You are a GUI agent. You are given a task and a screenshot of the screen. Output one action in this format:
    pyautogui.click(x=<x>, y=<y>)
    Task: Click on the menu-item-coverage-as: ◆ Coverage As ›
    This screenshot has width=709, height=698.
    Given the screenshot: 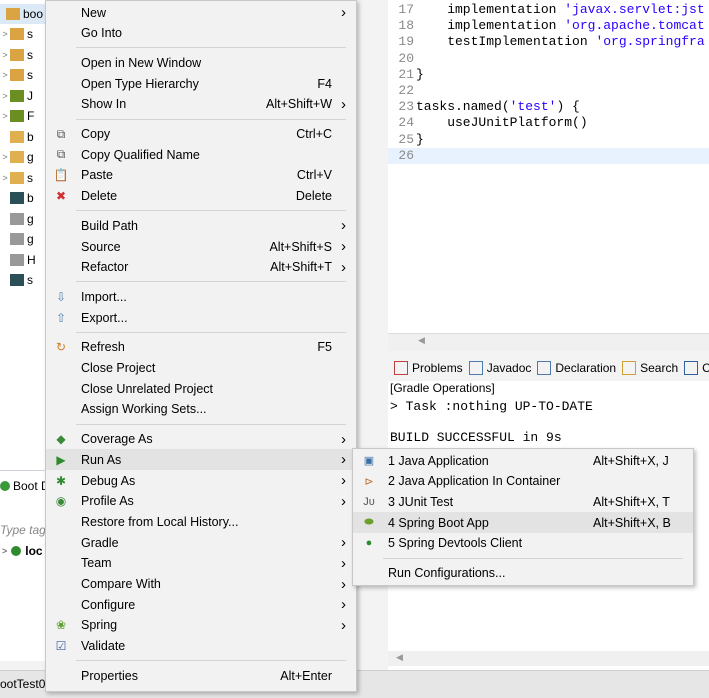 What is the action you would take?
    pyautogui.click(x=201, y=439)
    